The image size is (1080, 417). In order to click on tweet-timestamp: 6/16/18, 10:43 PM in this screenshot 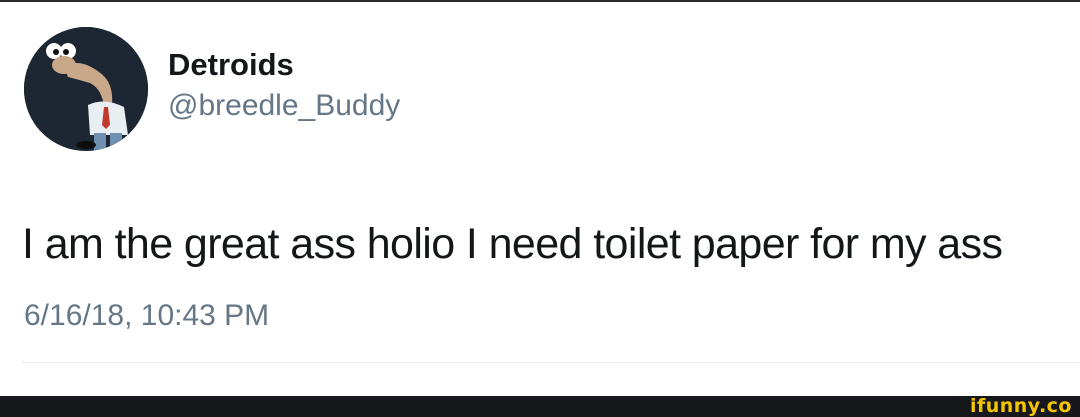, I will do `click(146, 316)`.